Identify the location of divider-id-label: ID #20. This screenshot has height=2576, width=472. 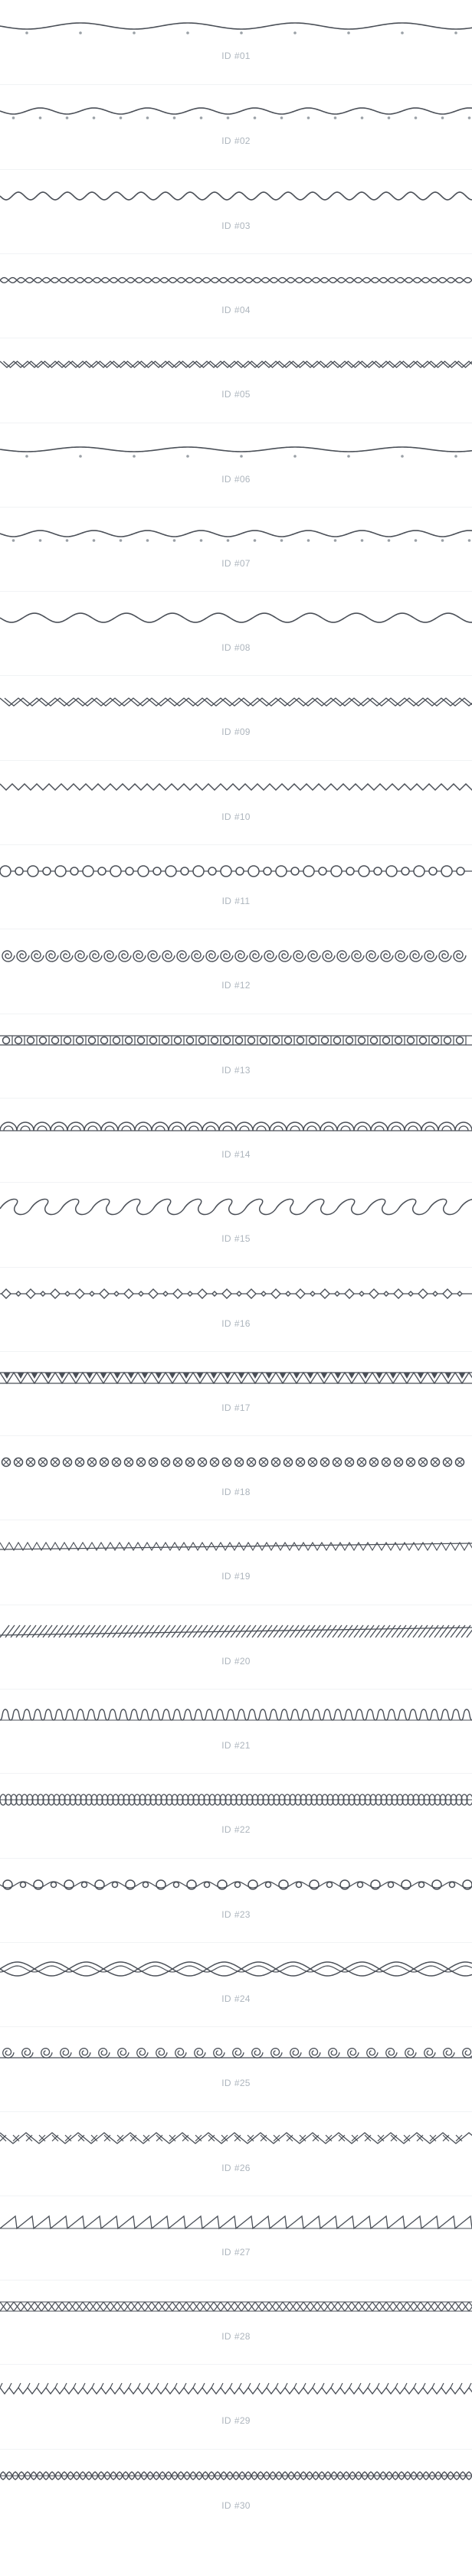
(236, 1661).